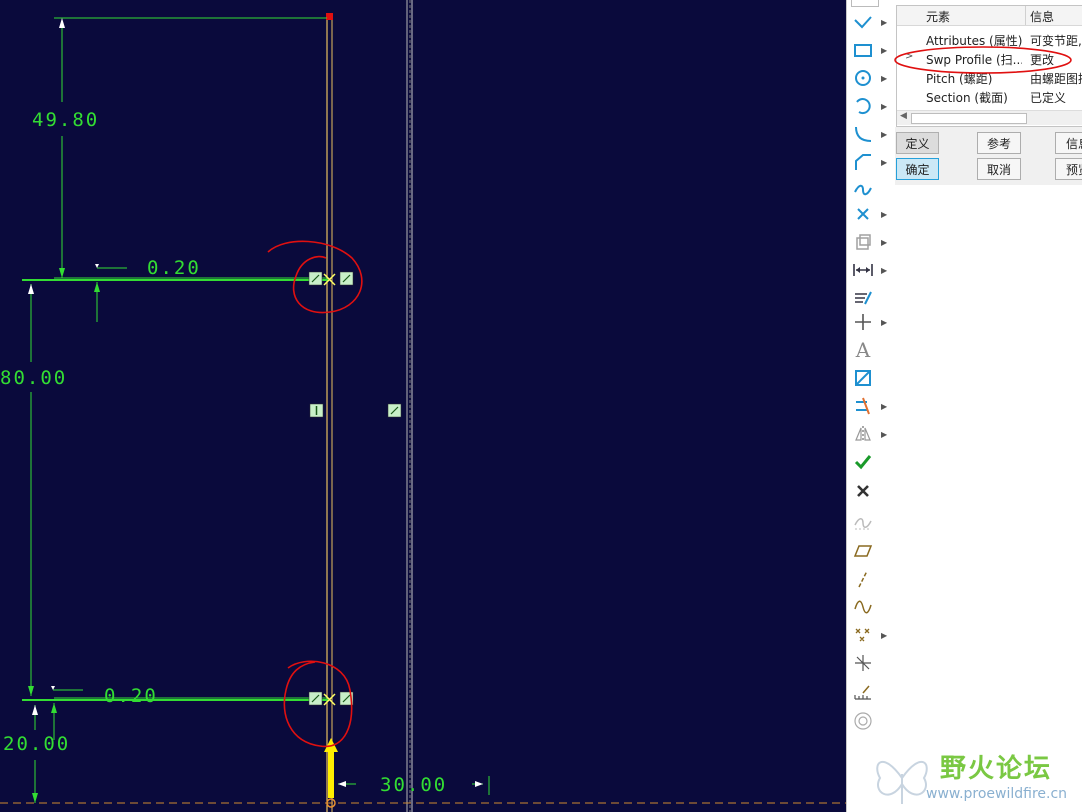 The image size is (1082, 812). I want to click on wave-tool, so click(871, 607).